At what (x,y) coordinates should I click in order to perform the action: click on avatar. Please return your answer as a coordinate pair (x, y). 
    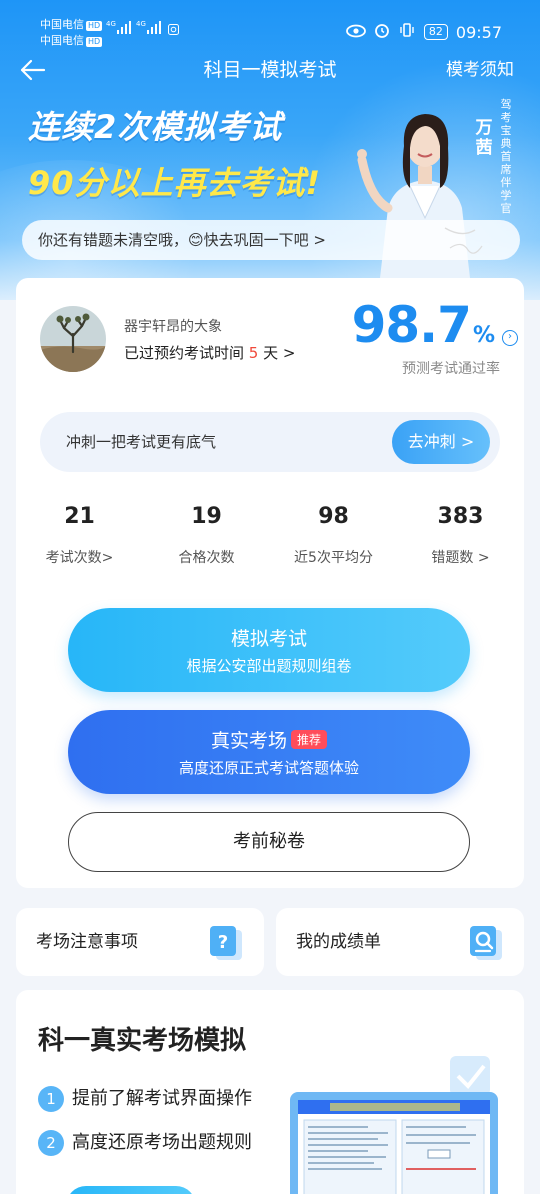
    Looking at the image, I should click on (73, 339).